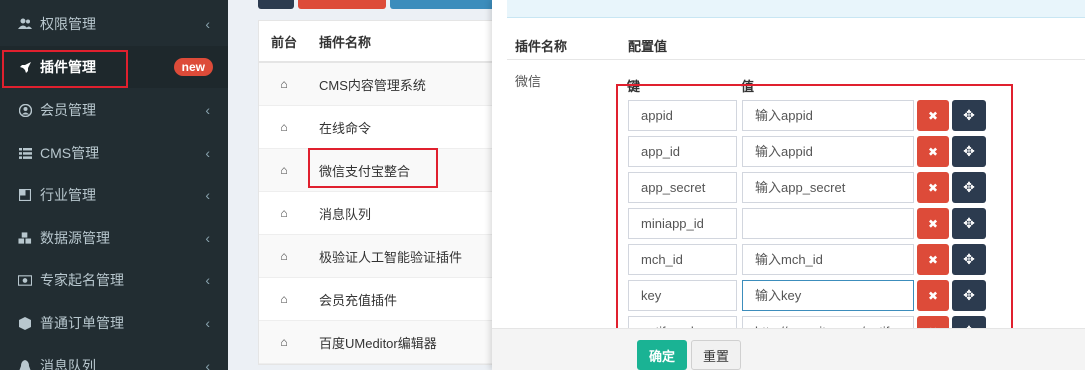  I want to click on kv-value-input: http://yoursite.com/notify, so click(828, 322).